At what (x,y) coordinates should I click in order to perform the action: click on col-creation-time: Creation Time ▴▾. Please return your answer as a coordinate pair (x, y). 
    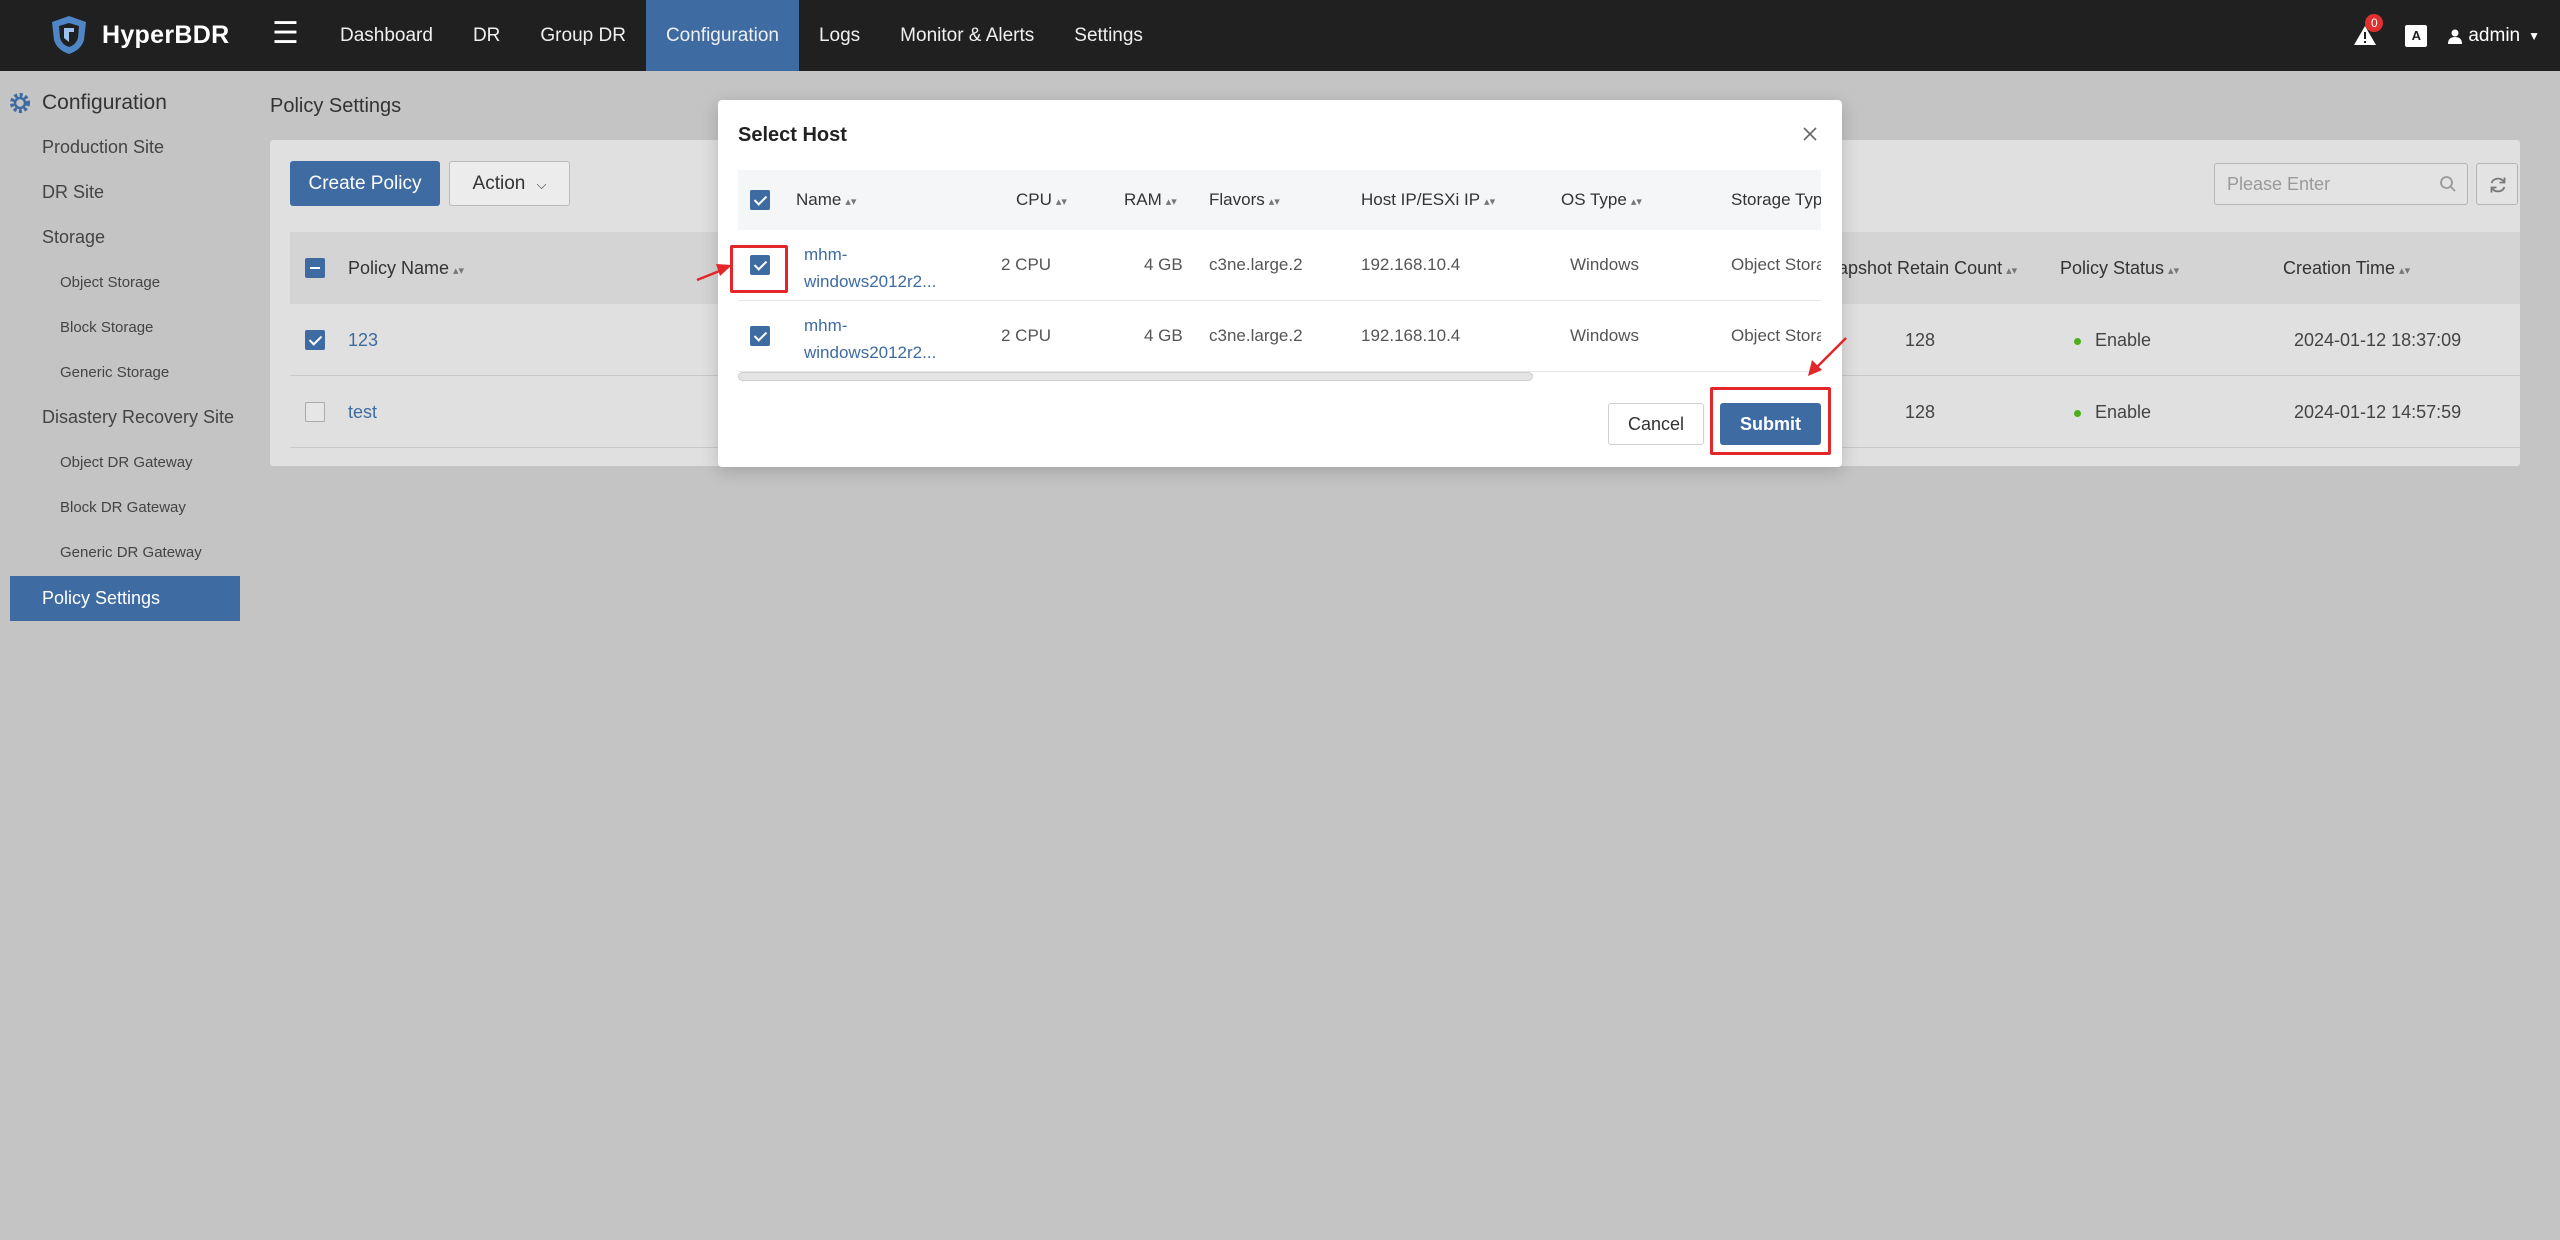
    Looking at the image, I should click on (2346, 268).